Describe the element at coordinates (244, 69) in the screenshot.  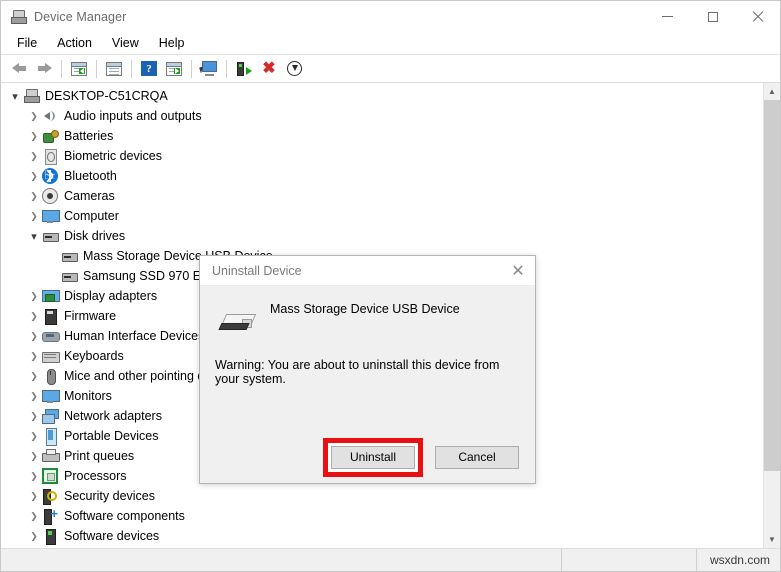
I see `enable-device-button` at that location.